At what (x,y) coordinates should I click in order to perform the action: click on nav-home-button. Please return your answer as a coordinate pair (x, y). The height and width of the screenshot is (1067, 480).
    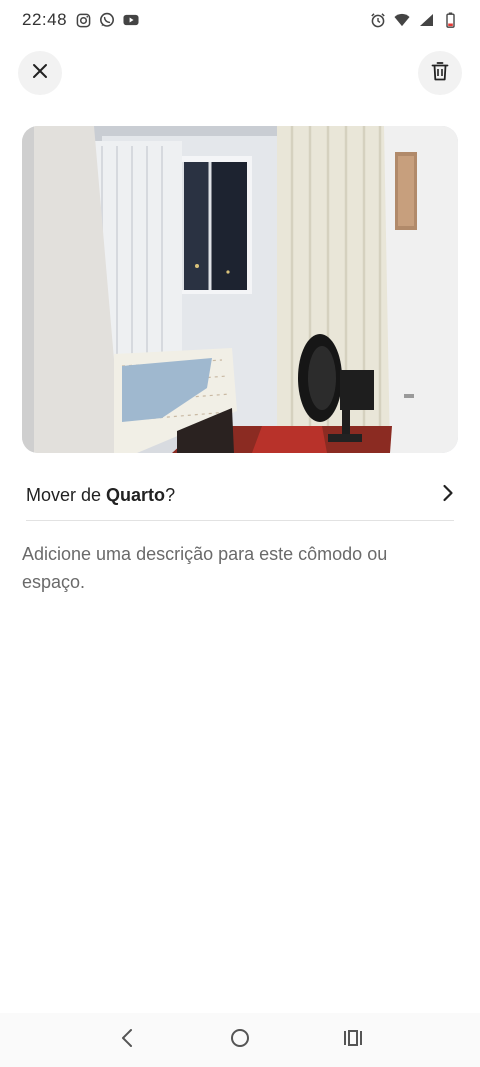
    Looking at the image, I should click on (240, 1040).